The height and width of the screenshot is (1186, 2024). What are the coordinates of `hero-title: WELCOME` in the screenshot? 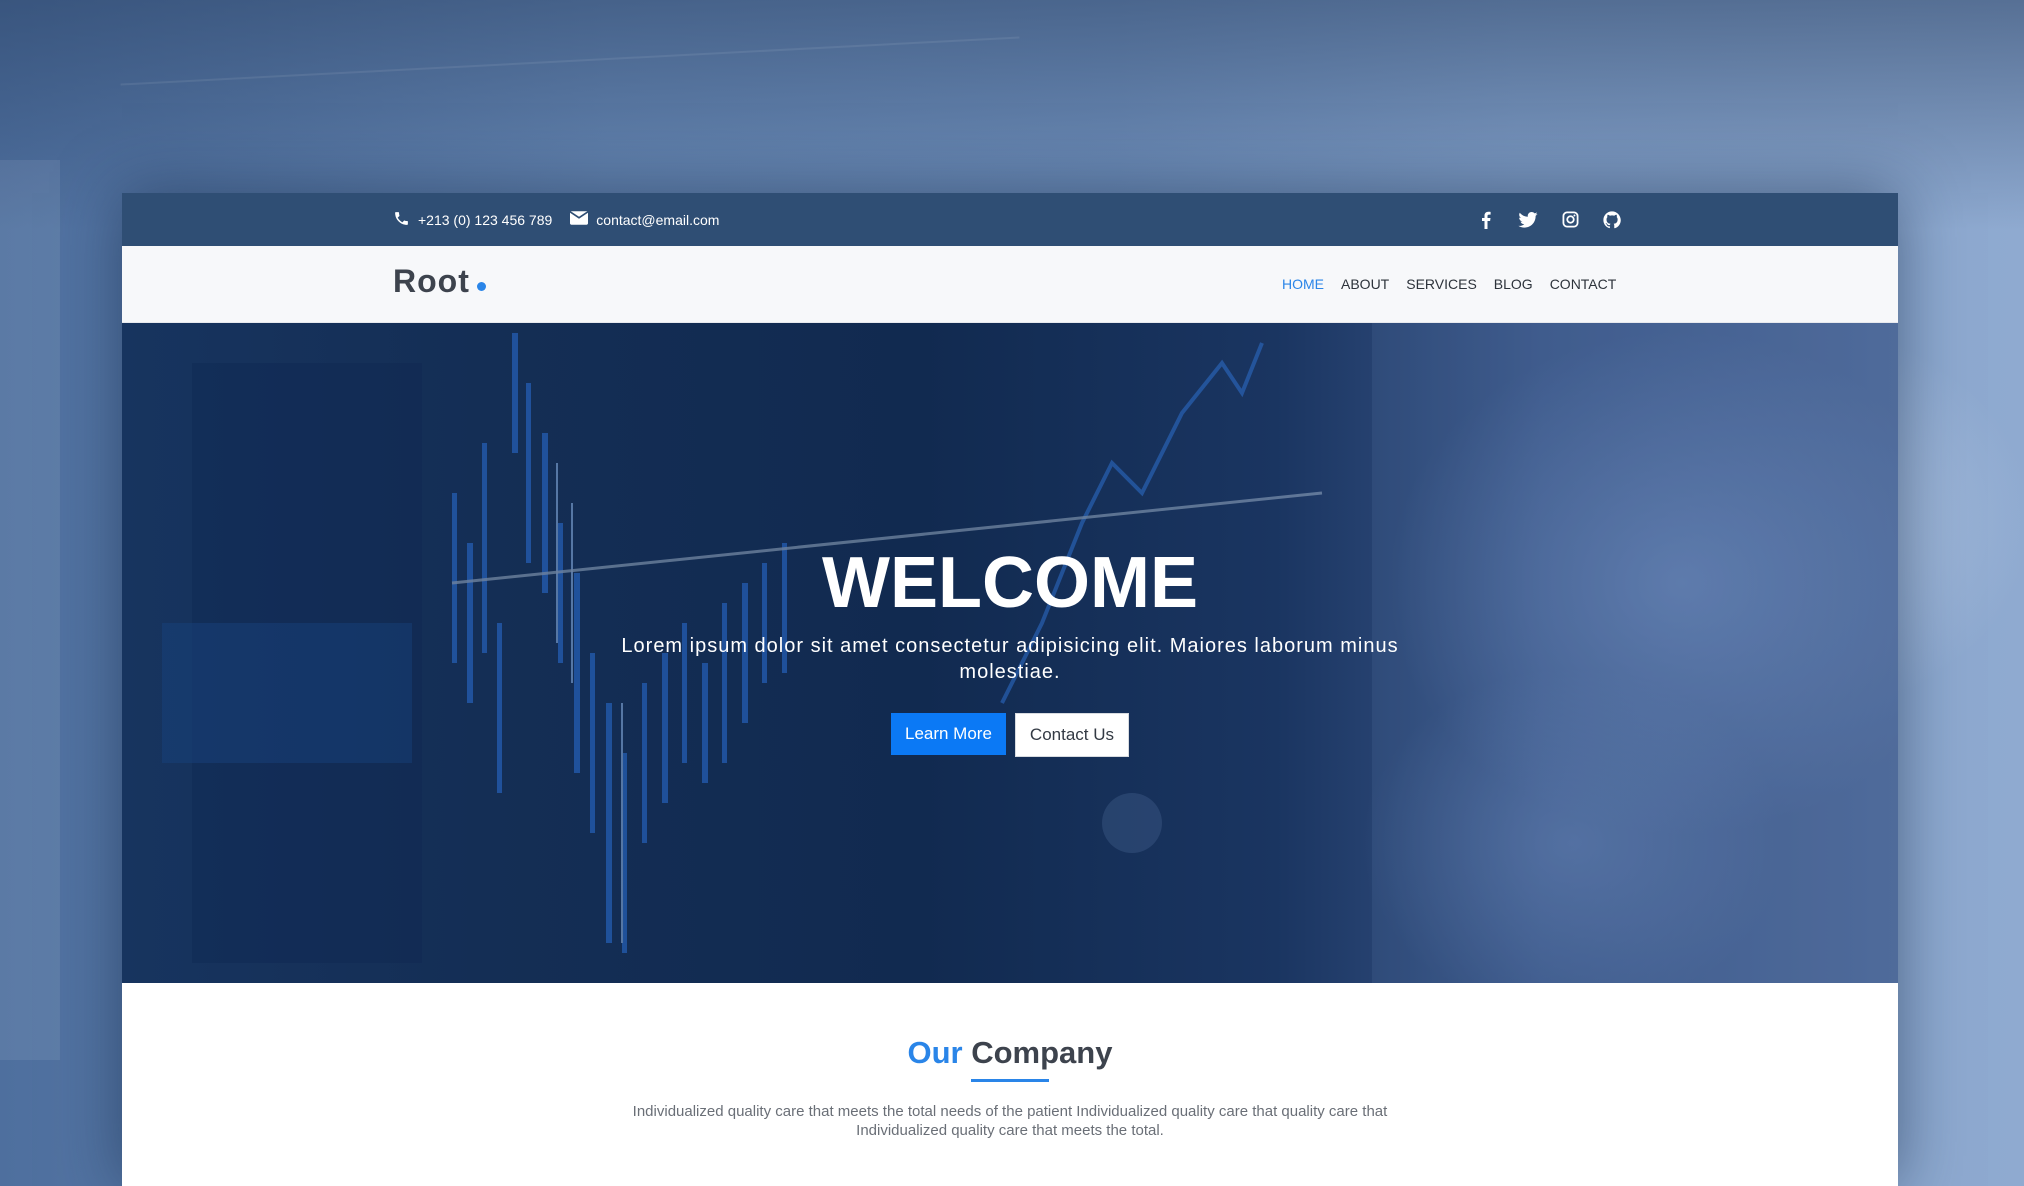 It's located at (1010, 583).